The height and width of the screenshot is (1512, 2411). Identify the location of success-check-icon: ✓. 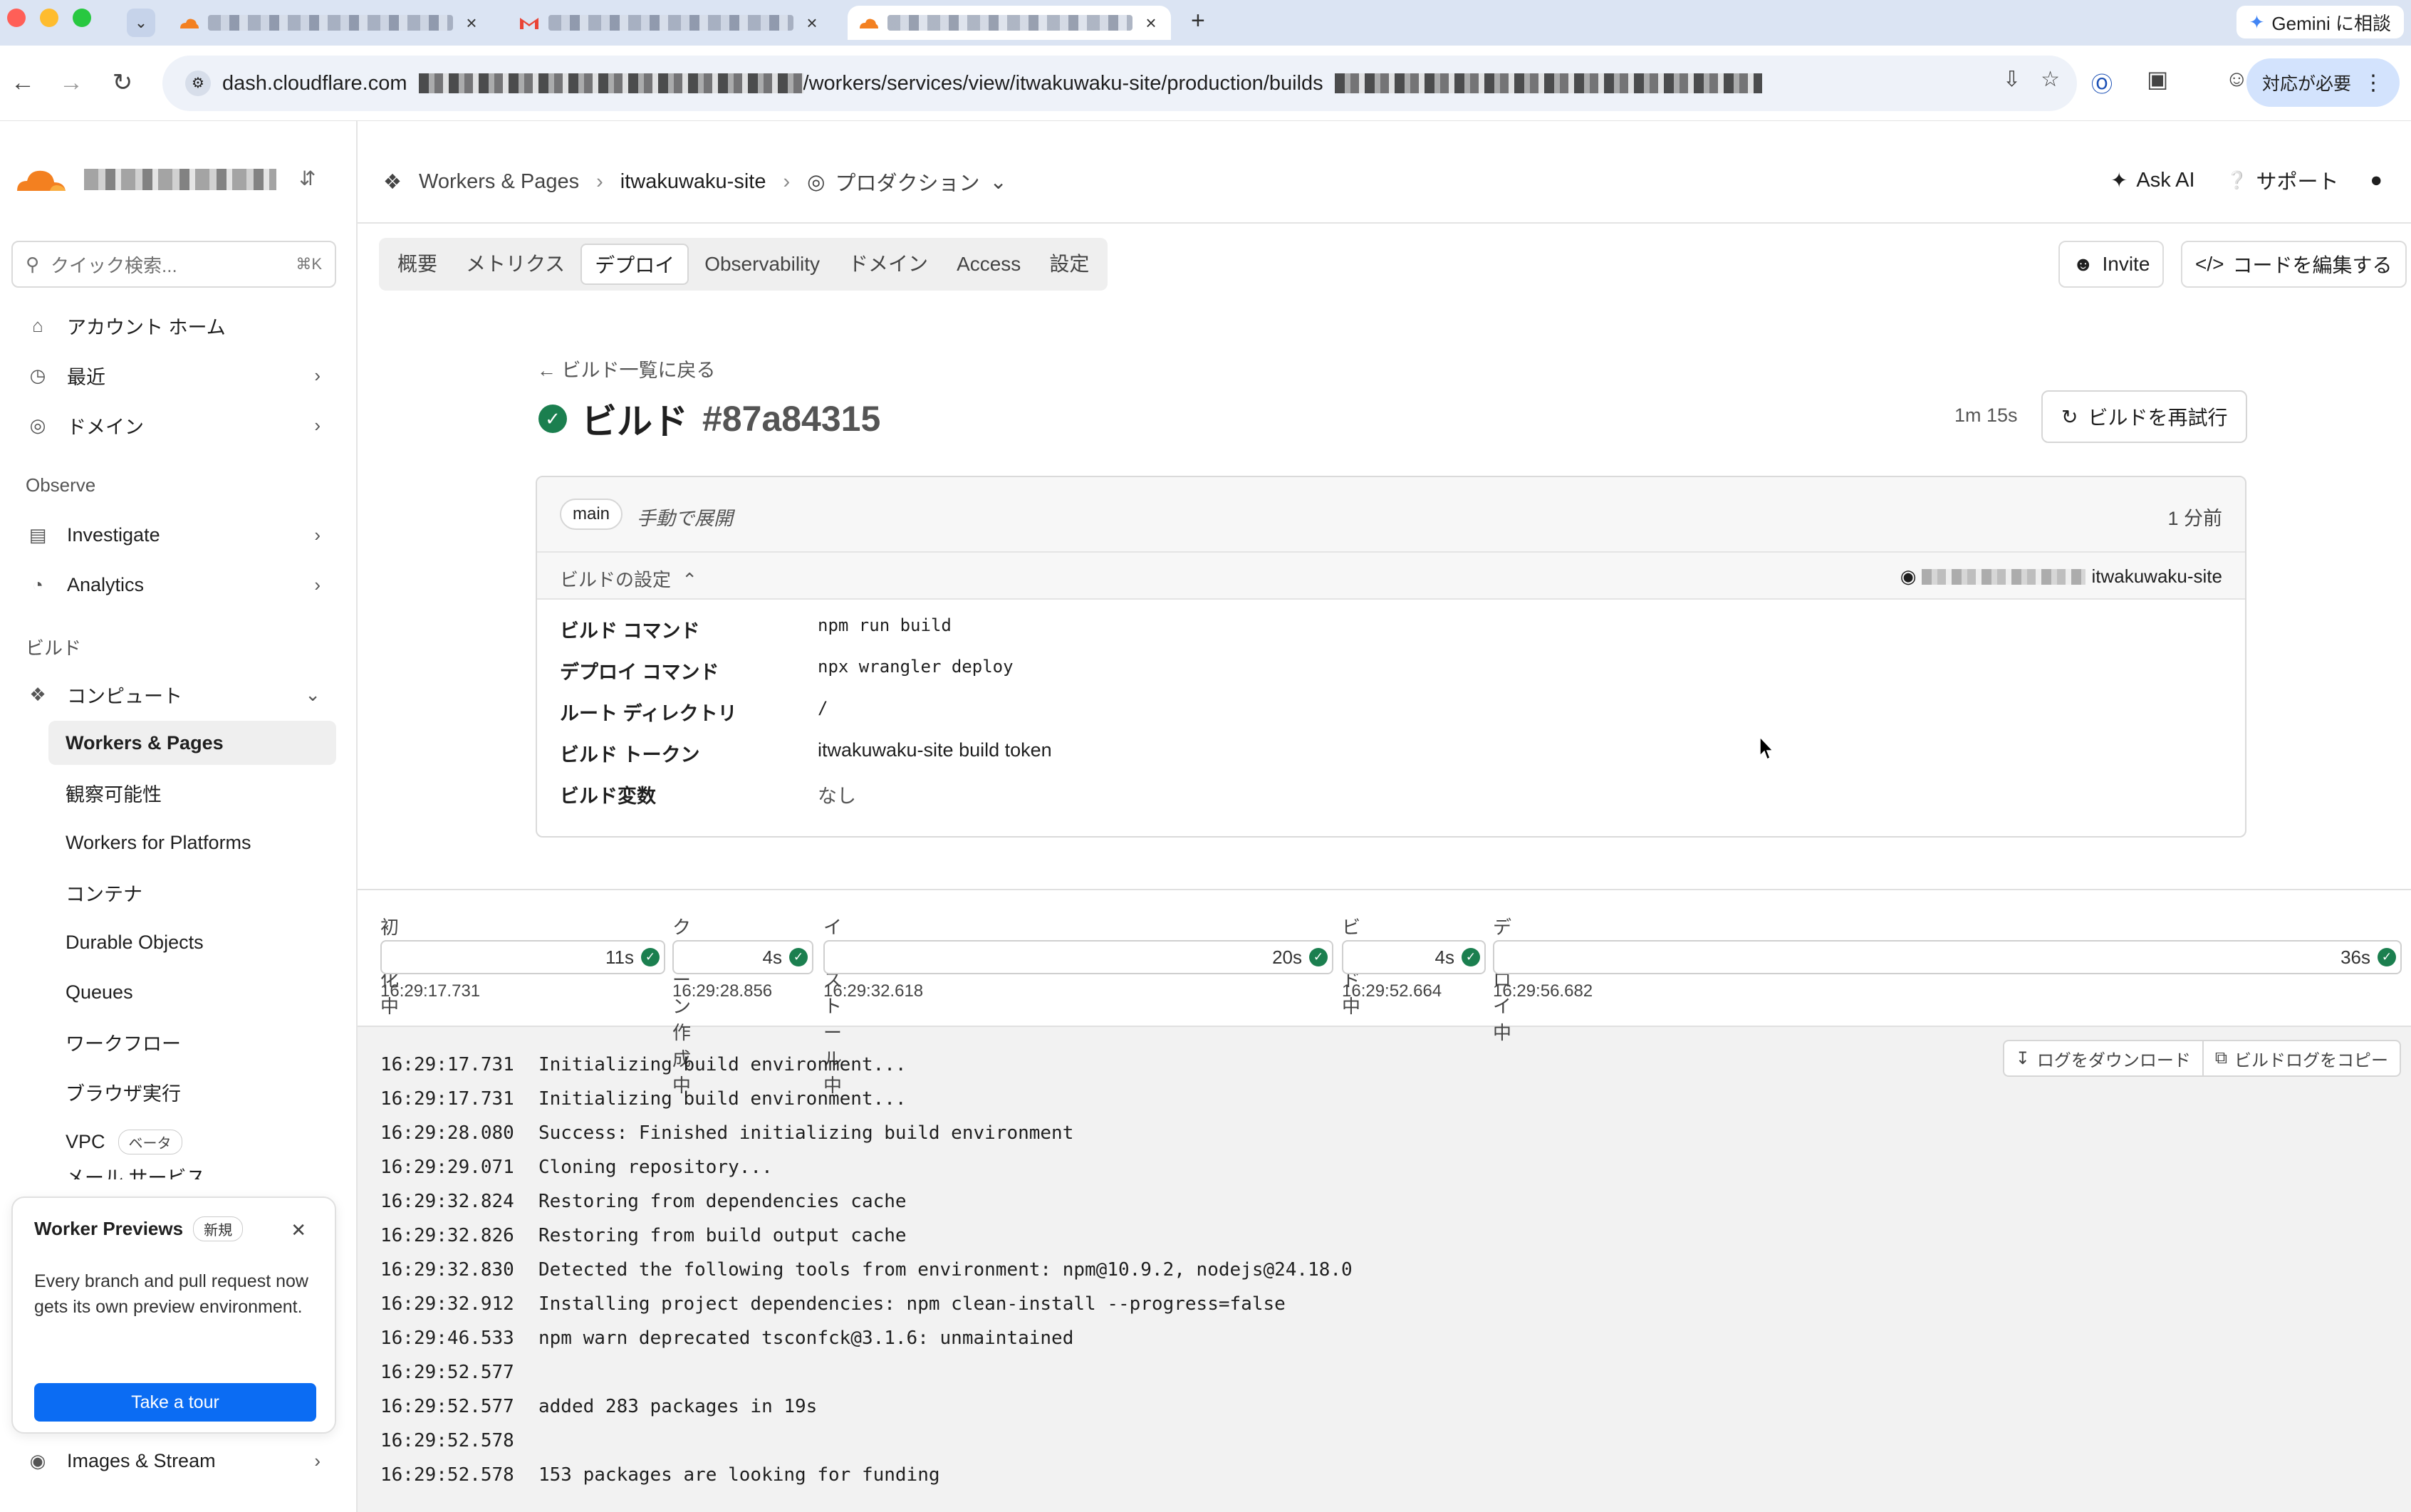
(650, 957).